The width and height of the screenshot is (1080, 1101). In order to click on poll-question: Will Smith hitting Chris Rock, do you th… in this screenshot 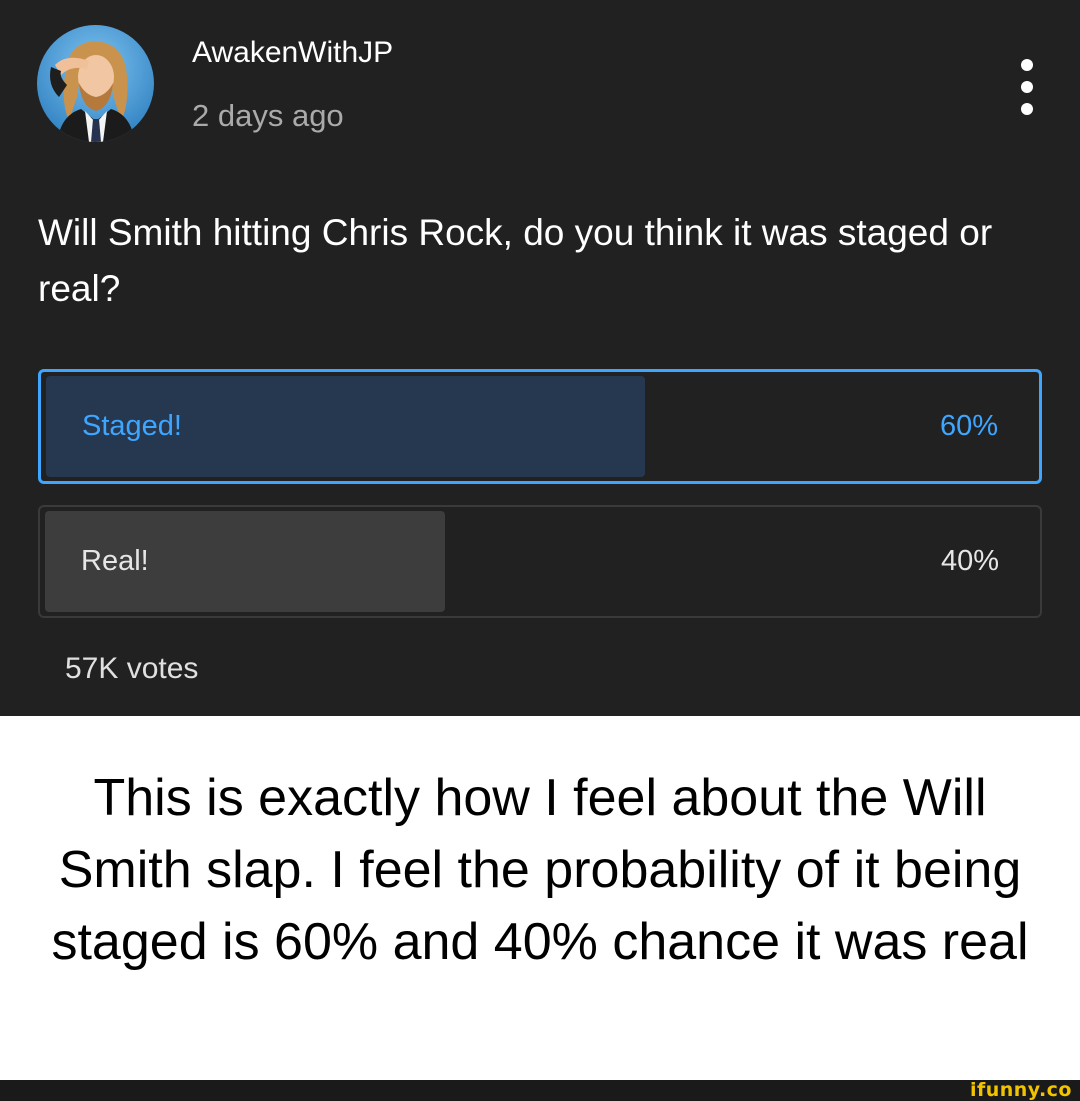, I will do `click(515, 260)`.